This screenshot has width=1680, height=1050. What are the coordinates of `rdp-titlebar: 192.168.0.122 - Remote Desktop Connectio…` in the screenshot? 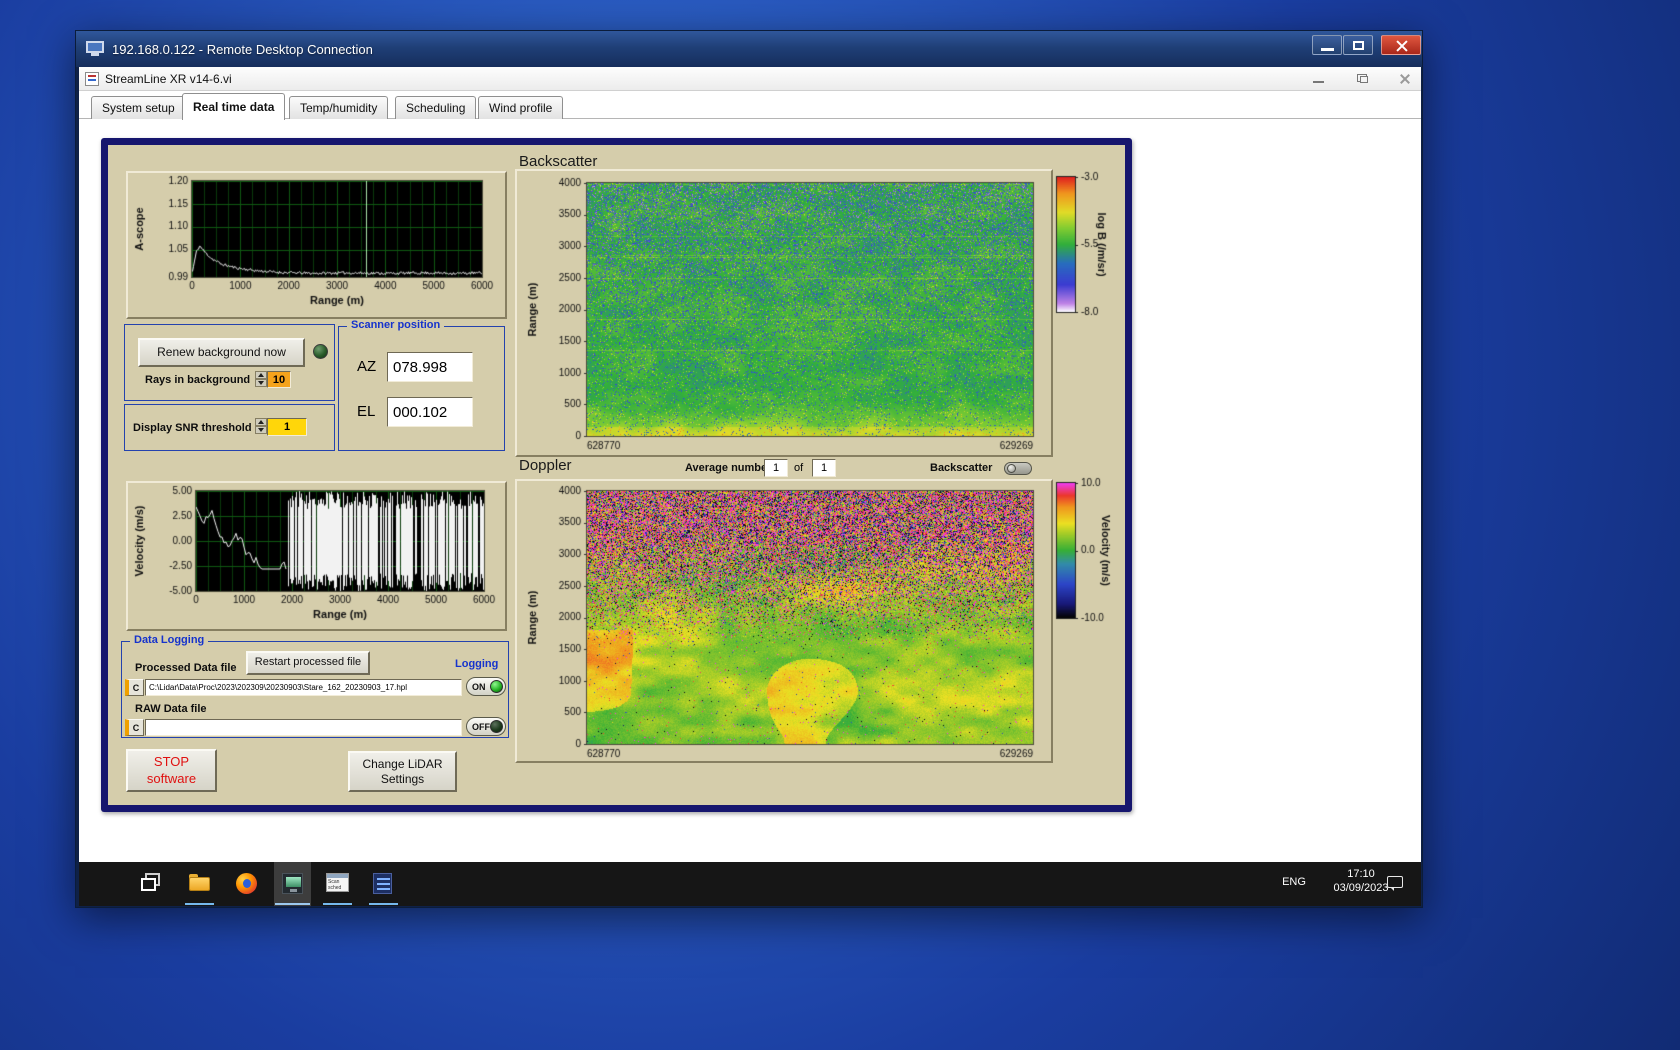 It's located at (749, 49).